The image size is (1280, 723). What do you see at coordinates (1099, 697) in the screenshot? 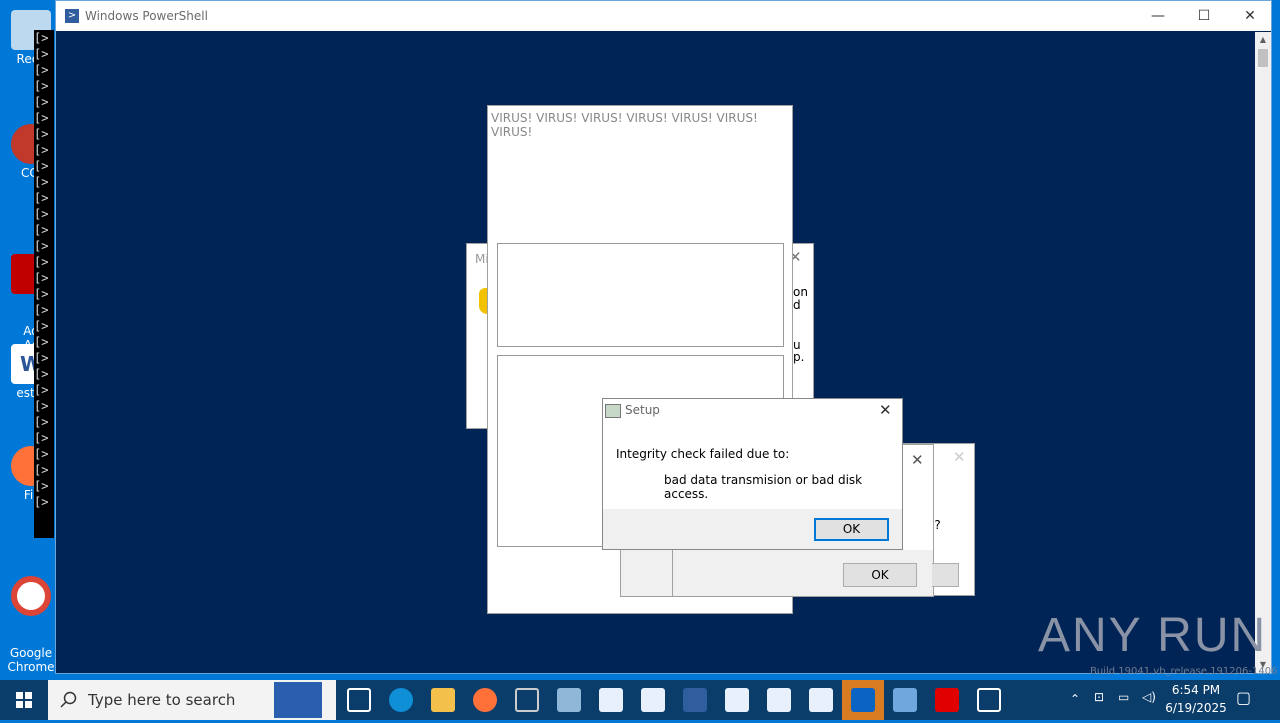
I see `network-drive-icon: ⊡` at bounding box center [1099, 697].